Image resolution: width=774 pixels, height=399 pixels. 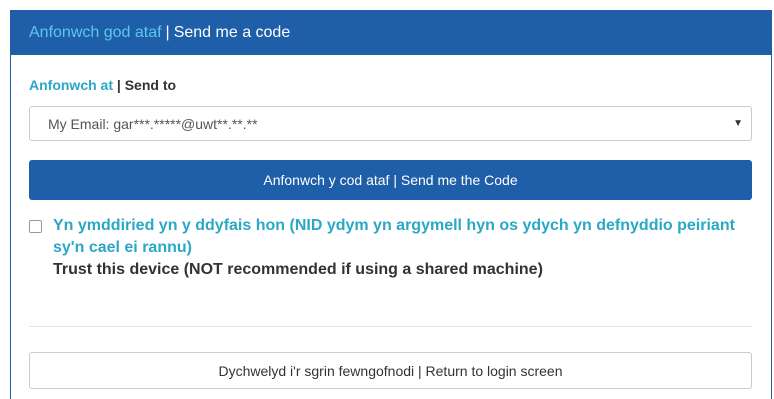 What do you see at coordinates (35, 226) in the screenshot?
I see `trust-device-checkbox` at bounding box center [35, 226].